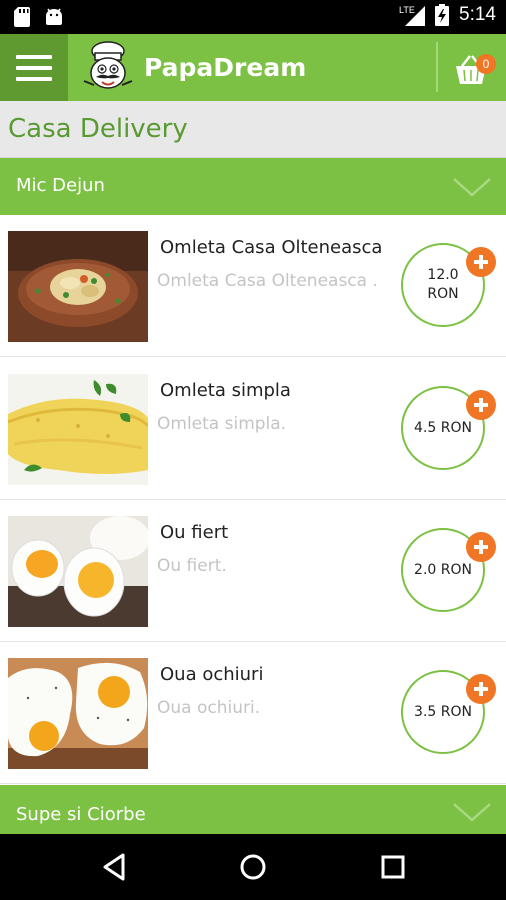  Describe the element at coordinates (393, 867) in the screenshot. I see `recents-square-icon` at that location.